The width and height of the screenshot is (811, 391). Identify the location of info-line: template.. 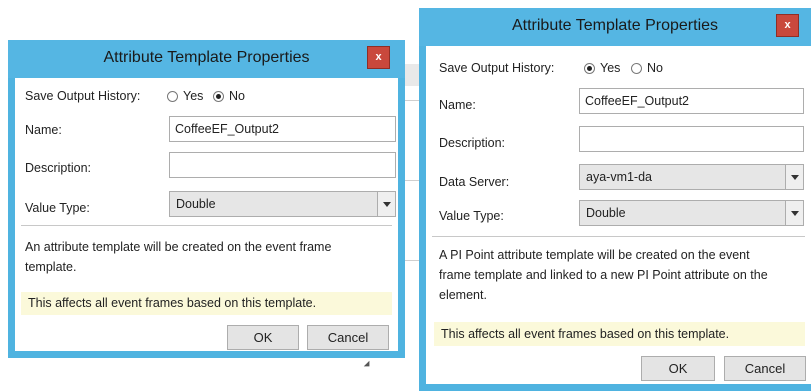
(51, 267).